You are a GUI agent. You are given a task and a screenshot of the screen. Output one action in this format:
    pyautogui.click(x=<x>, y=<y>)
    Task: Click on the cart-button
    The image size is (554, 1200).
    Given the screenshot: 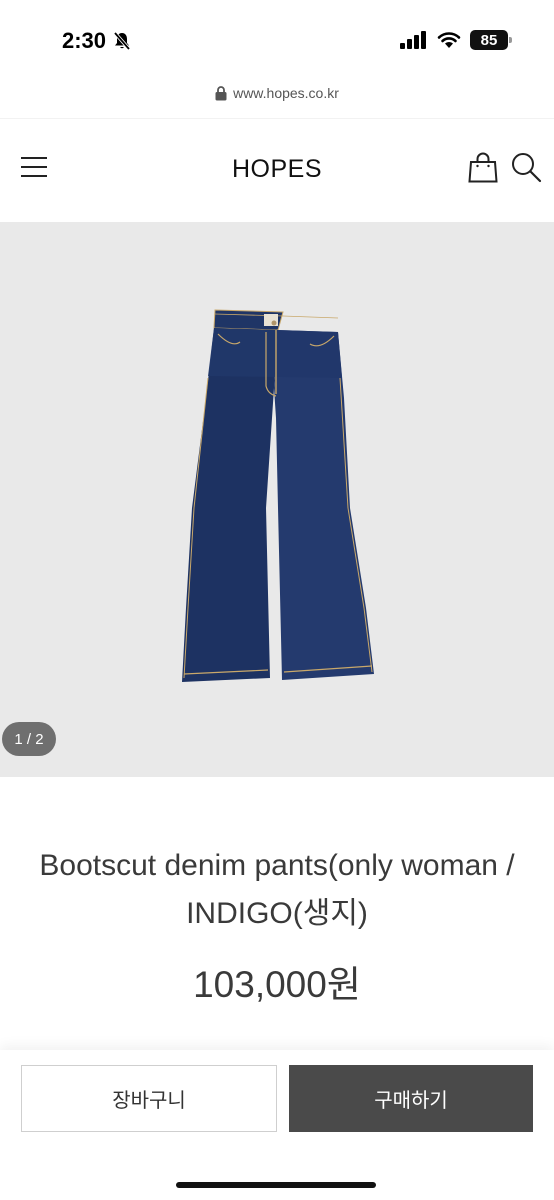 What is the action you would take?
    pyautogui.click(x=483, y=167)
    